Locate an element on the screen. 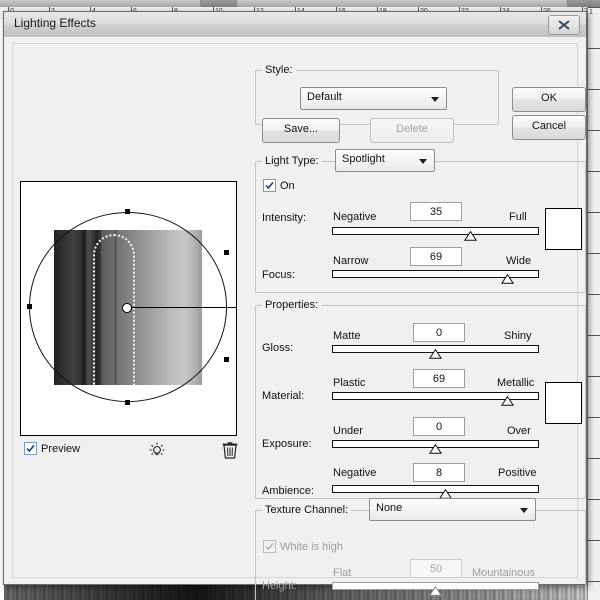 The image size is (600, 600). close-button is located at coordinates (564, 25).